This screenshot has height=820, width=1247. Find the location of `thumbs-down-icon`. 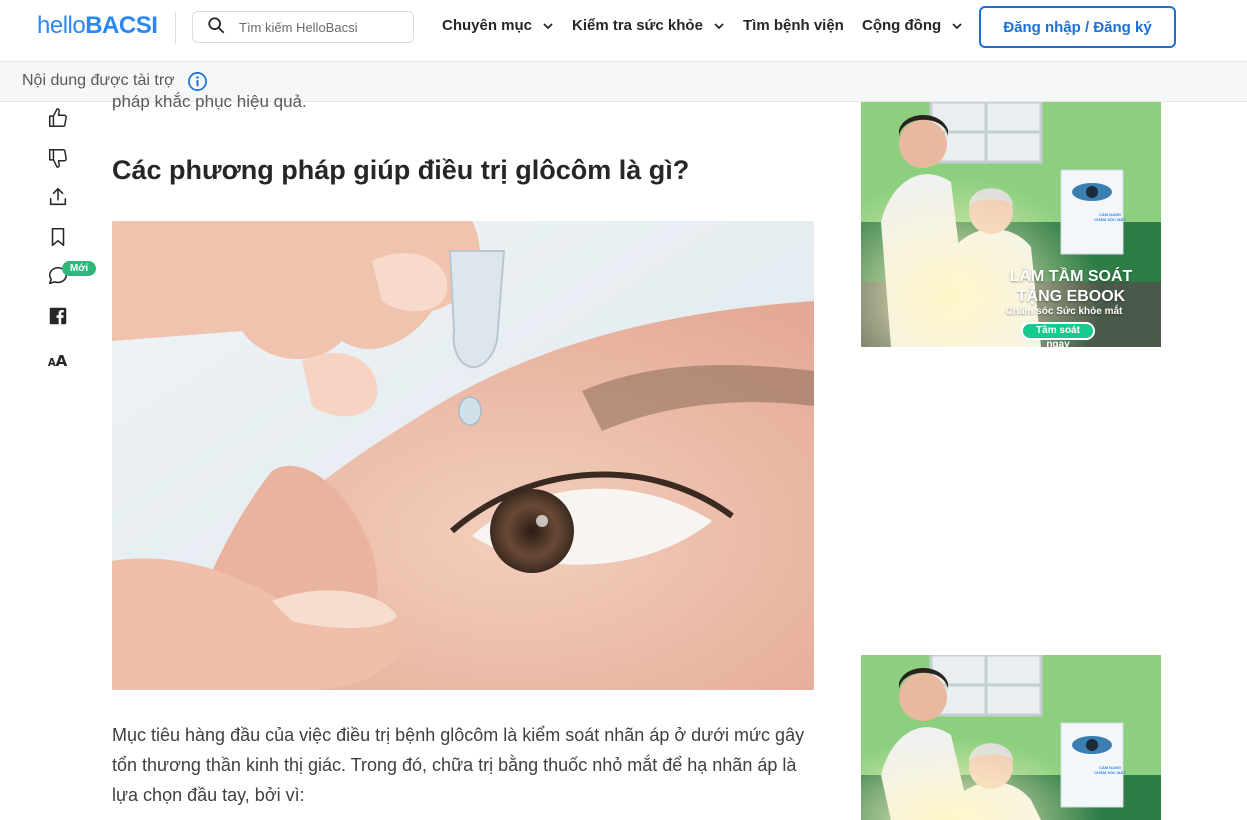

thumbs-down-icon is located at coordinates (58, 158).